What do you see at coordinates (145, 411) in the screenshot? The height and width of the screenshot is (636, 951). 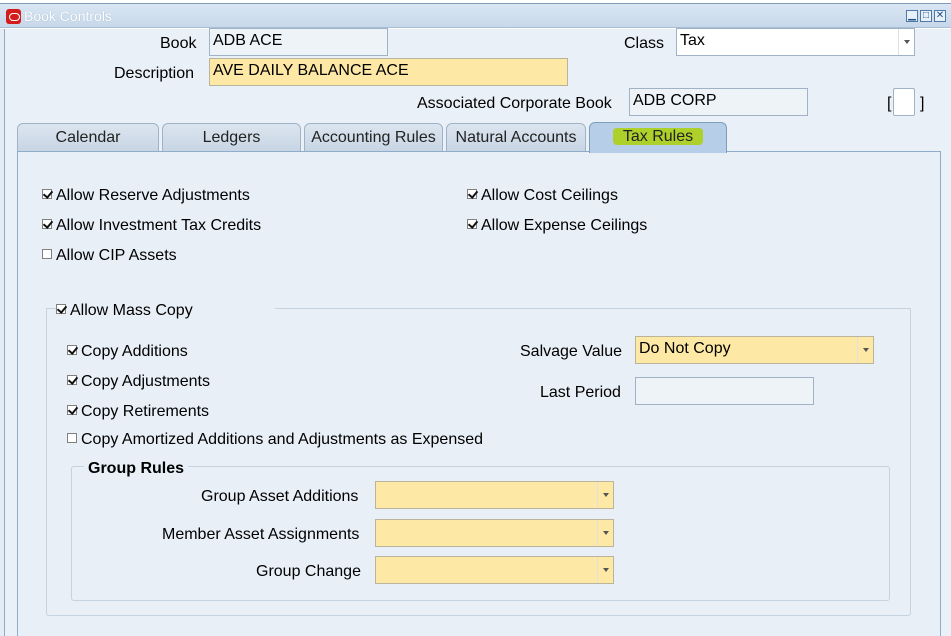 I see `copy-retirements-label: Copy Retirements` at bounding box center [145, 411].